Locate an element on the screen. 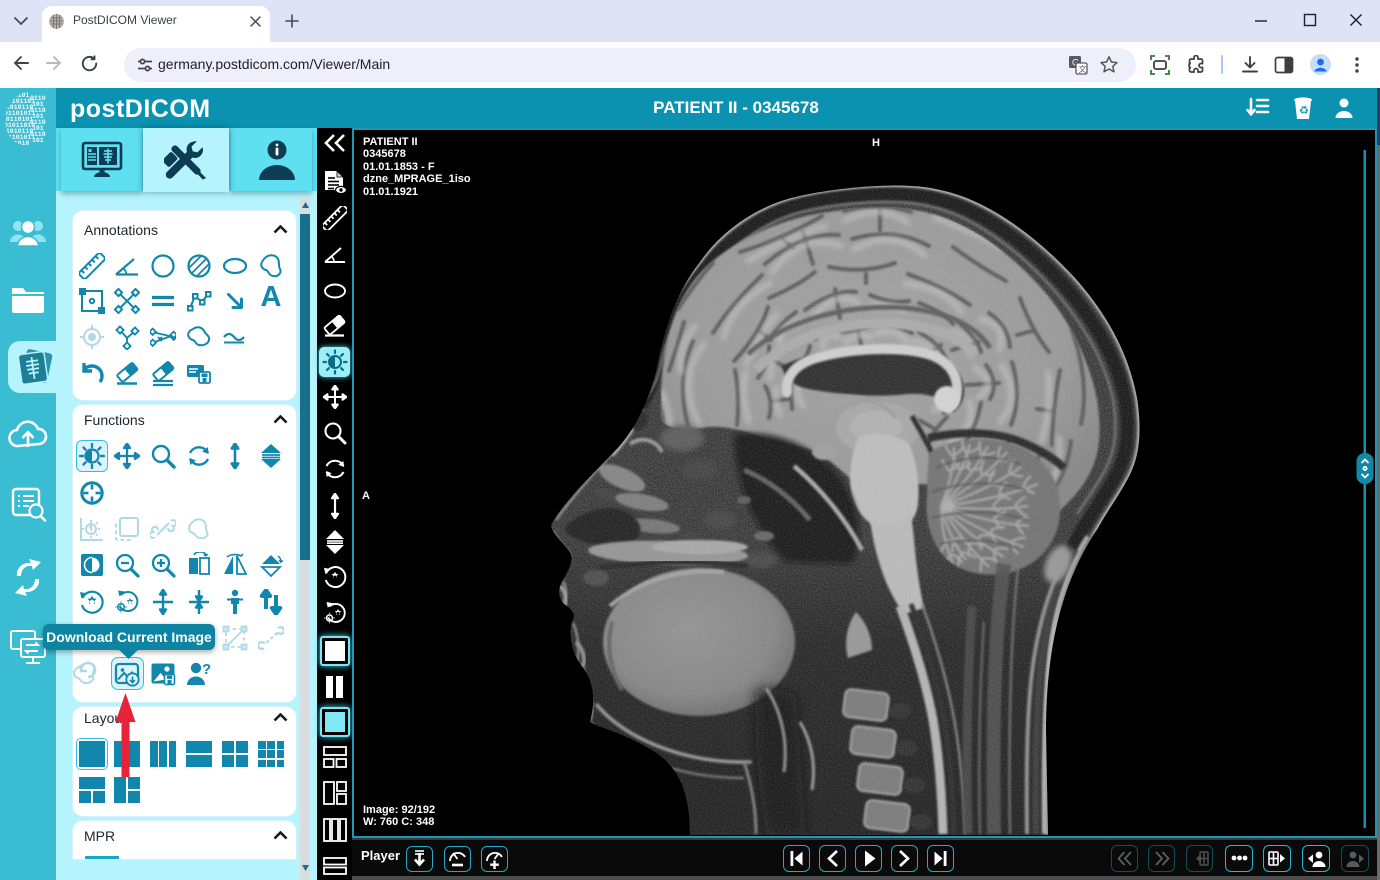 This screenshot has width=1380, height=880. svg-text: 101 is located at coordinates (38, 140).